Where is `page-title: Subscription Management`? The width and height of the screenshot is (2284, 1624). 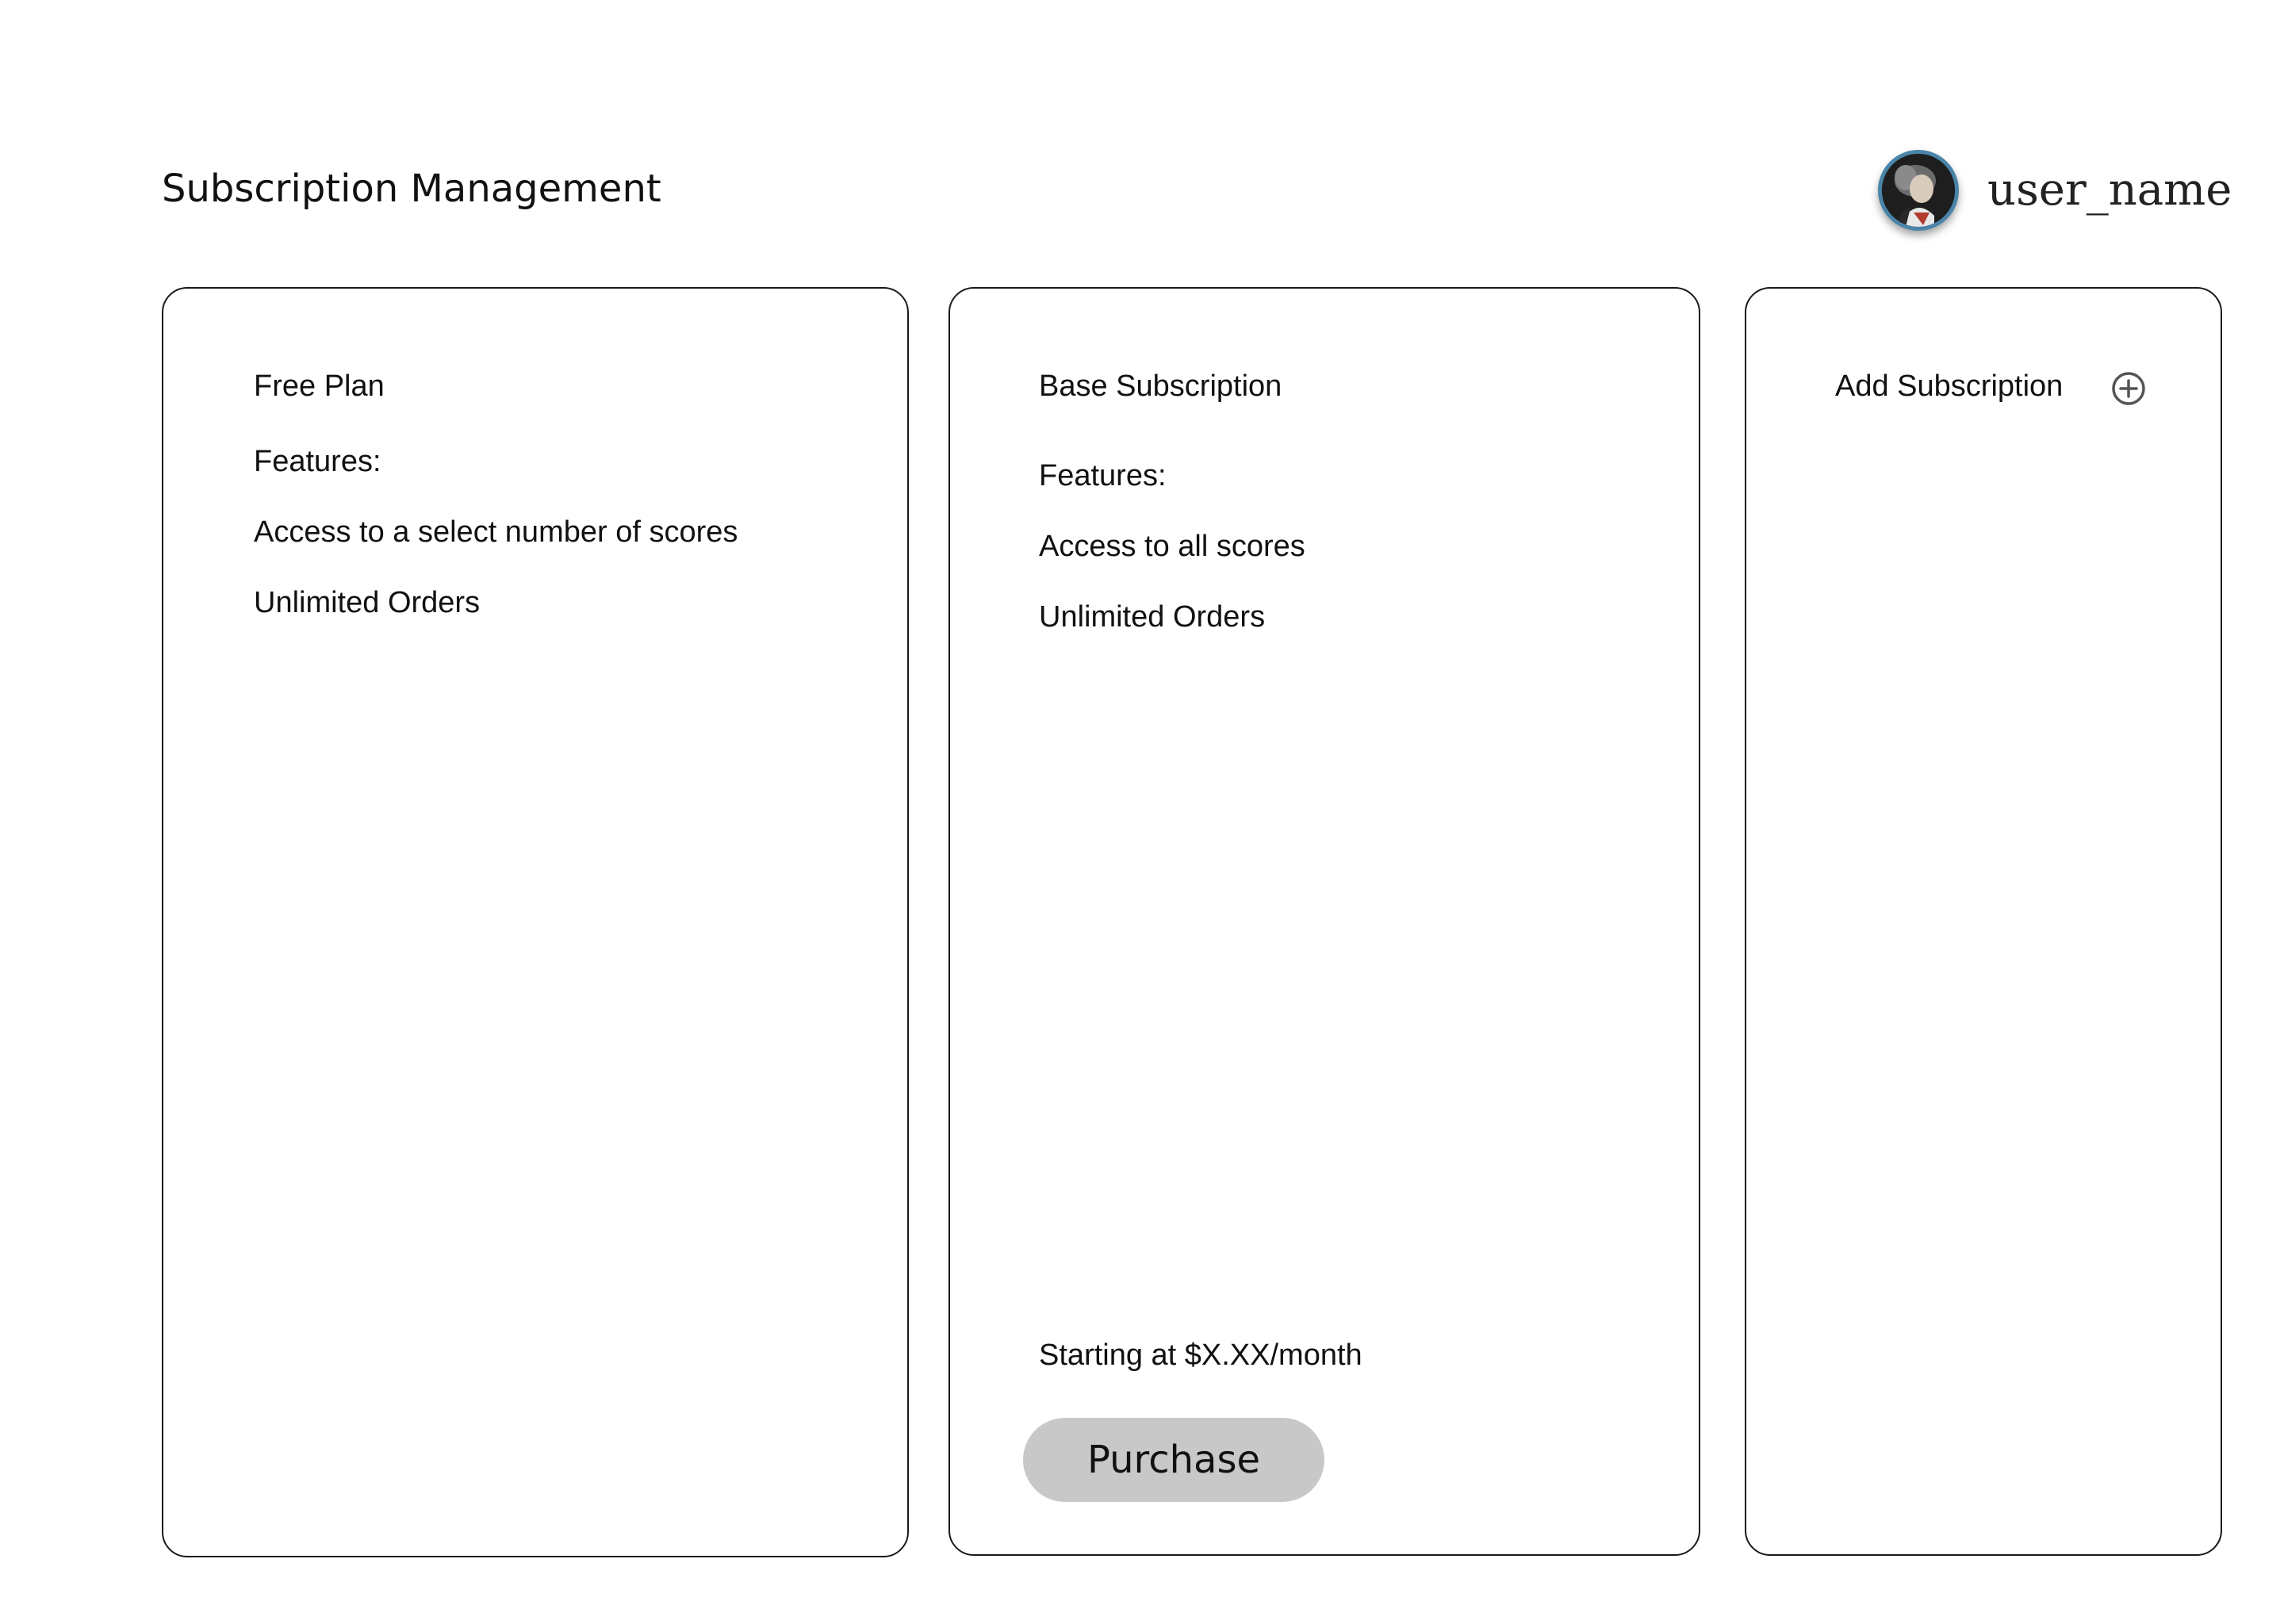 page-title: Subscription Management is located at coordinates (411, 189).